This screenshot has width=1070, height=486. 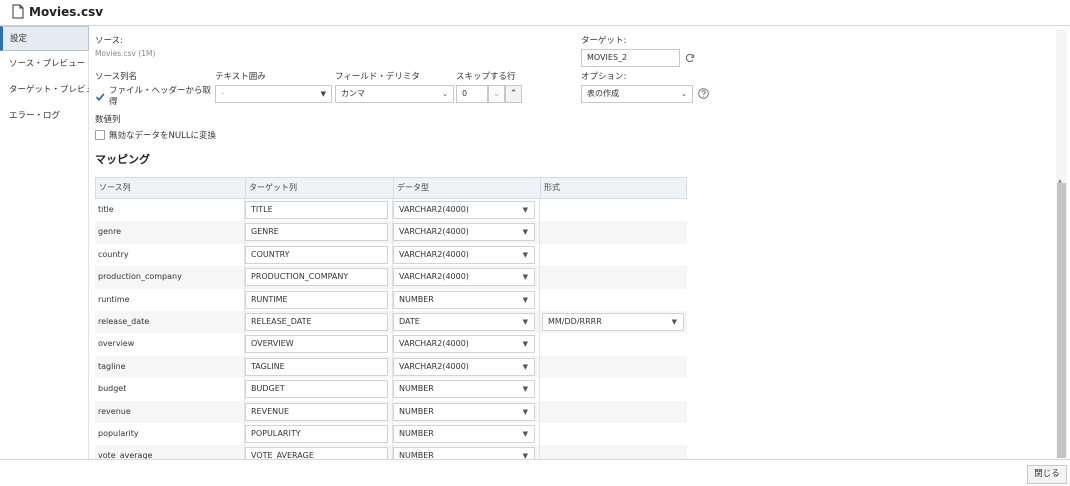 What do you see at coordinates (391, 232) in the screenshot?
I see `table-row: genre GENRE VARCHAR2(4000) ▼` at bounding box center [391, 232].